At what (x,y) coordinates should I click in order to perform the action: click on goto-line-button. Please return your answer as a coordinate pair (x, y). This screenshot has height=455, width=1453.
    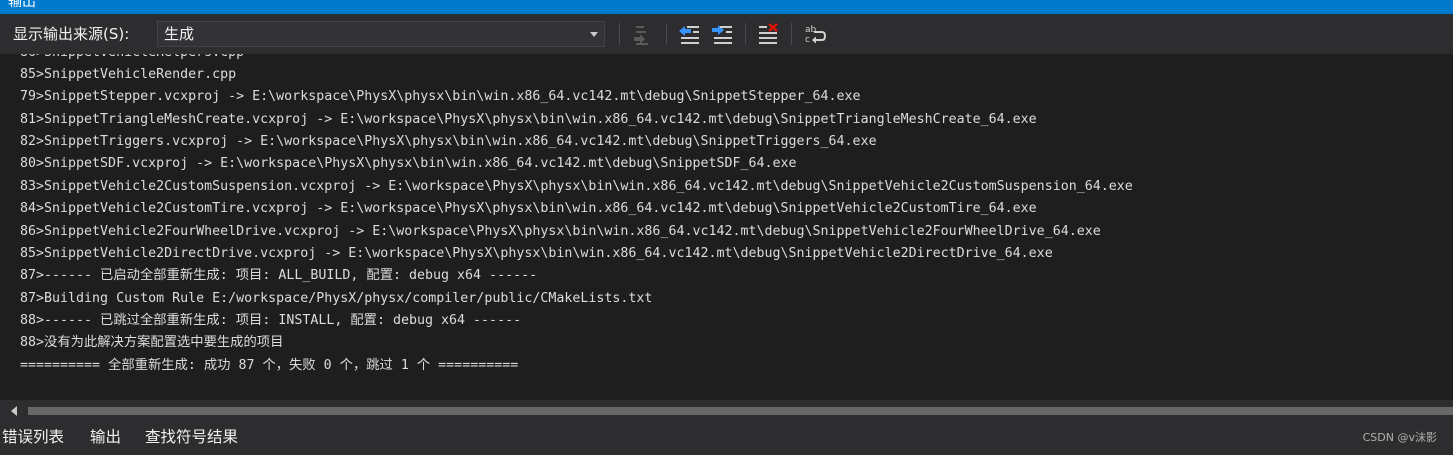
    Looking at the image, I should click on (642, 34).